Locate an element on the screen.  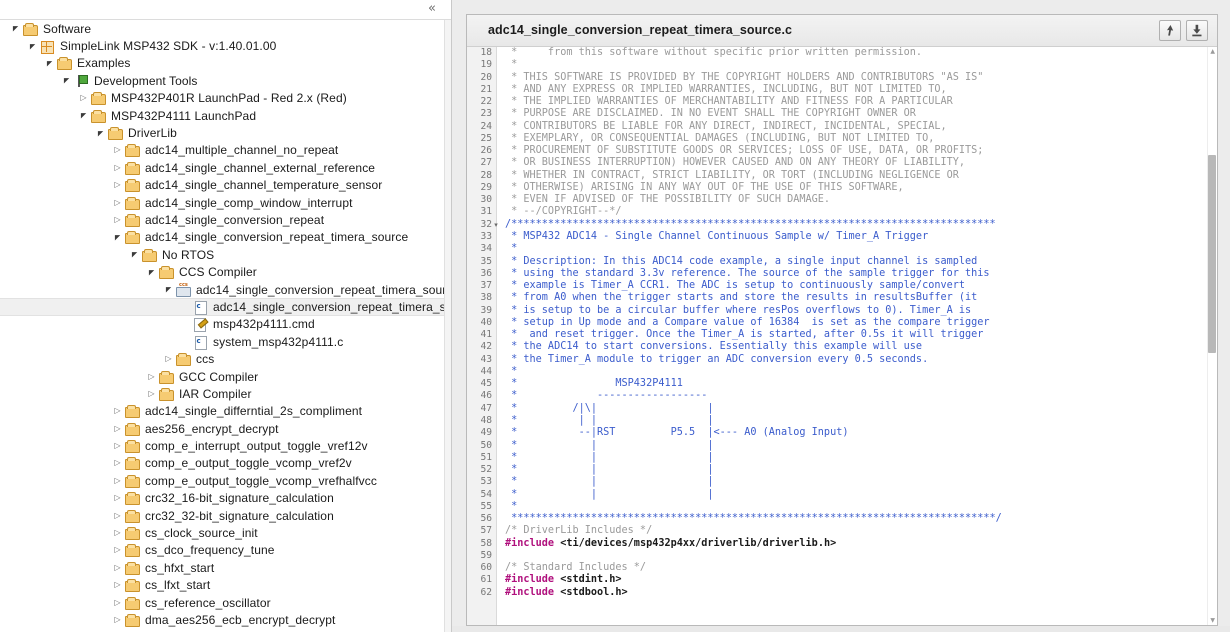
tree-item: ▷ adc14_multiple_channel_no_repeat is located at coordinates (225, 150).